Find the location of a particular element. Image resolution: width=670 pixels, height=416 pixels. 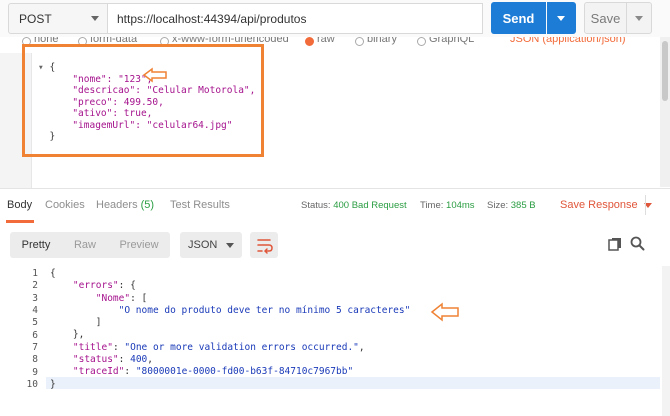

radio-binary is located at coordinates (359, 41).